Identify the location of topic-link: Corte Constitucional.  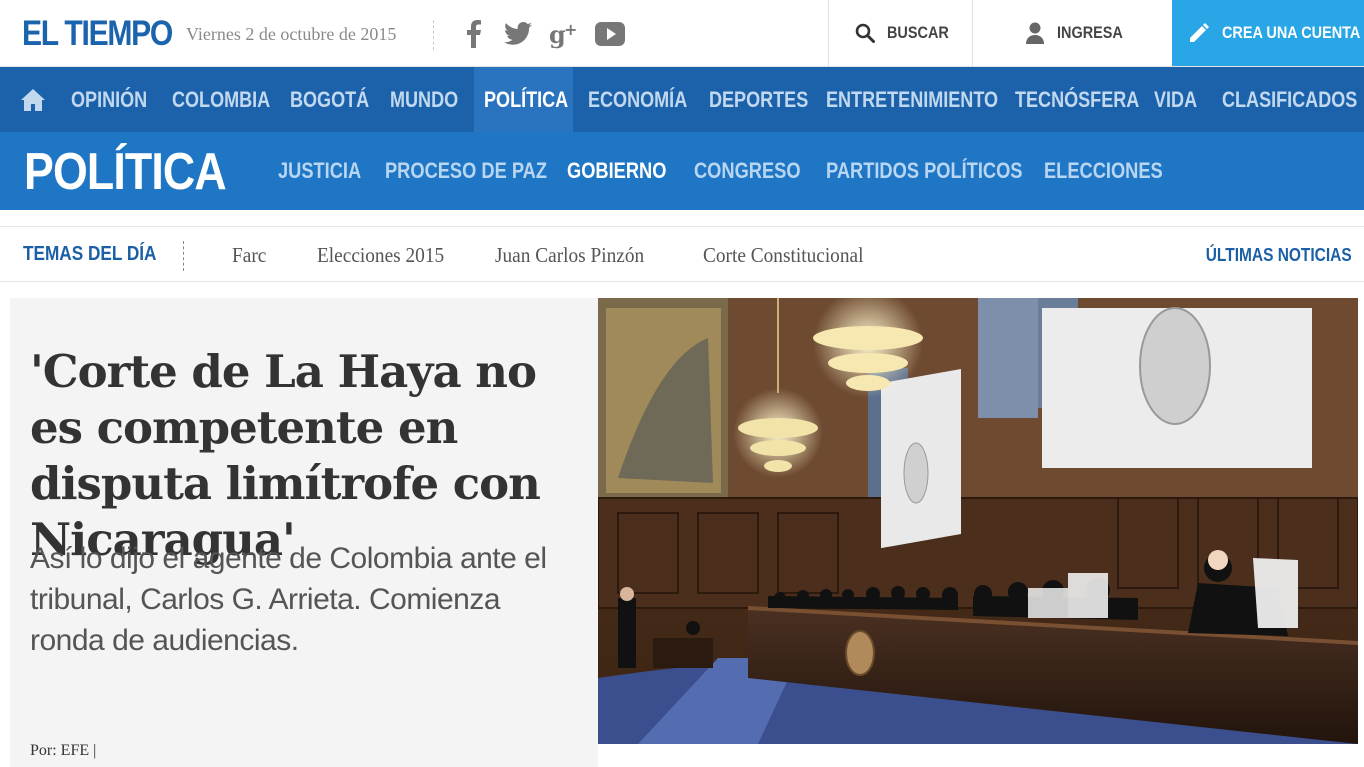
(783, 255).